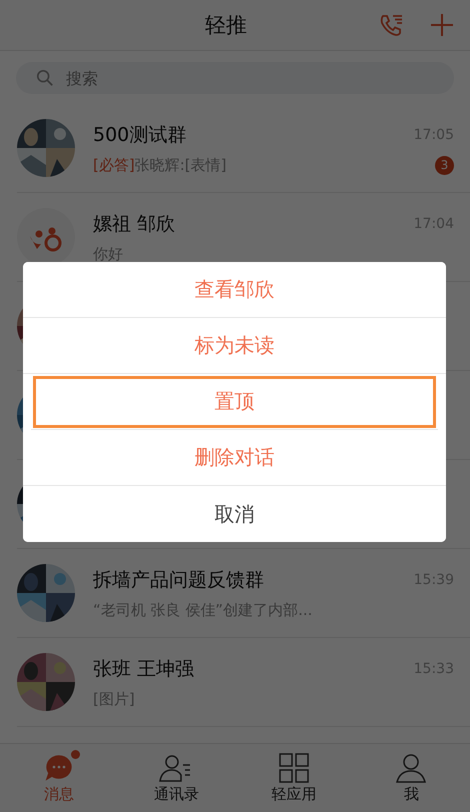  What do you see at coordinates (139, 135) in the screenshot?
I see `conversation-name: 500测试群` at bounding box center [139, 135].